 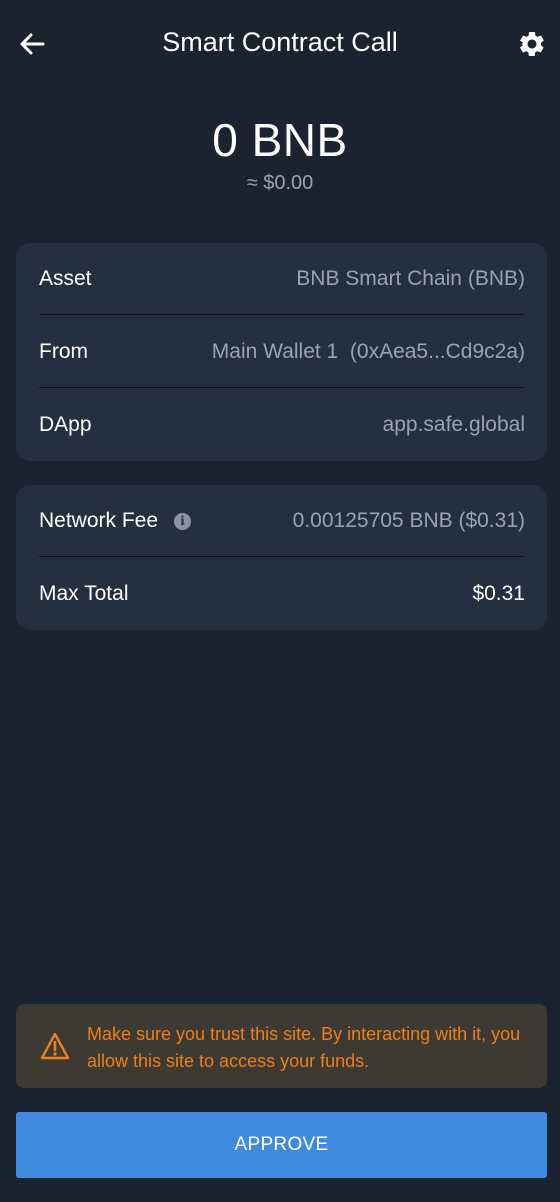 I want to click on asset-value: BNB Smart Chain (BNB), so click(x=410, y=278).